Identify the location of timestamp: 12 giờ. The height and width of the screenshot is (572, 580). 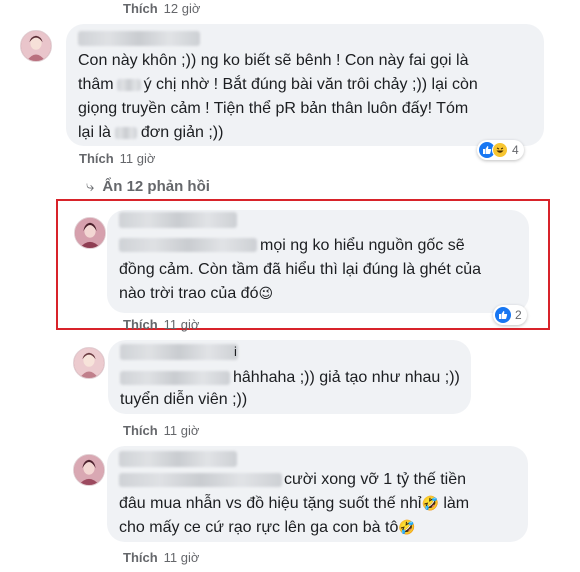
(182, 8).